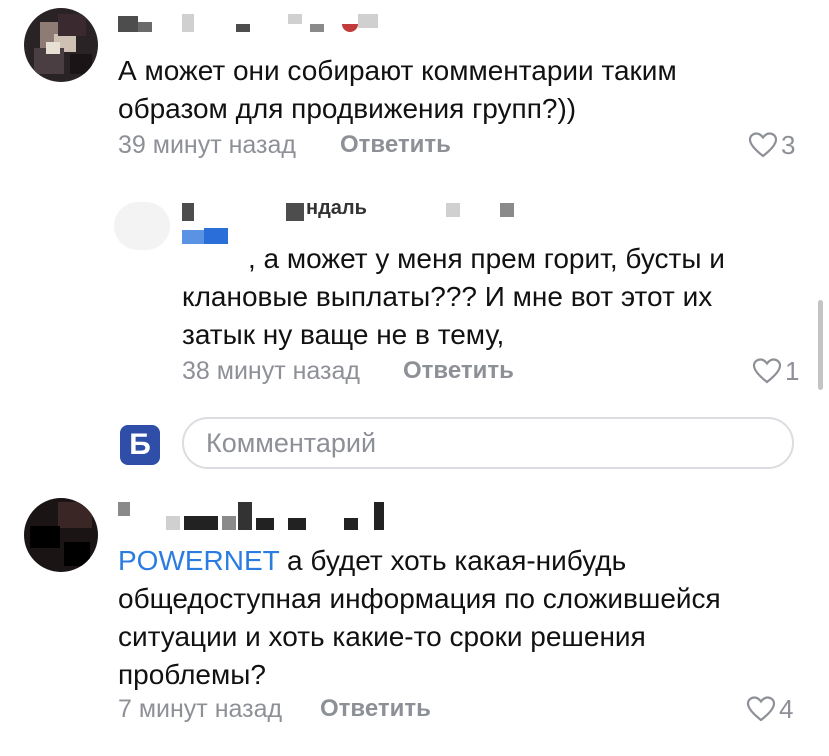 This screenshot has height=756, width=829. I want to click on comment-time: 7 минут назад, so click(200, 709).